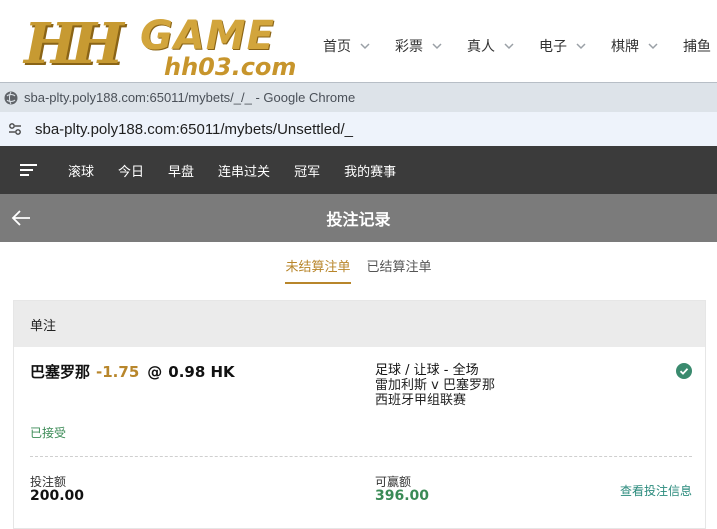  Describe the element at coordinates (370, 170) in the screenshot. I see `tab-my-events: 我的赛事` at that location.